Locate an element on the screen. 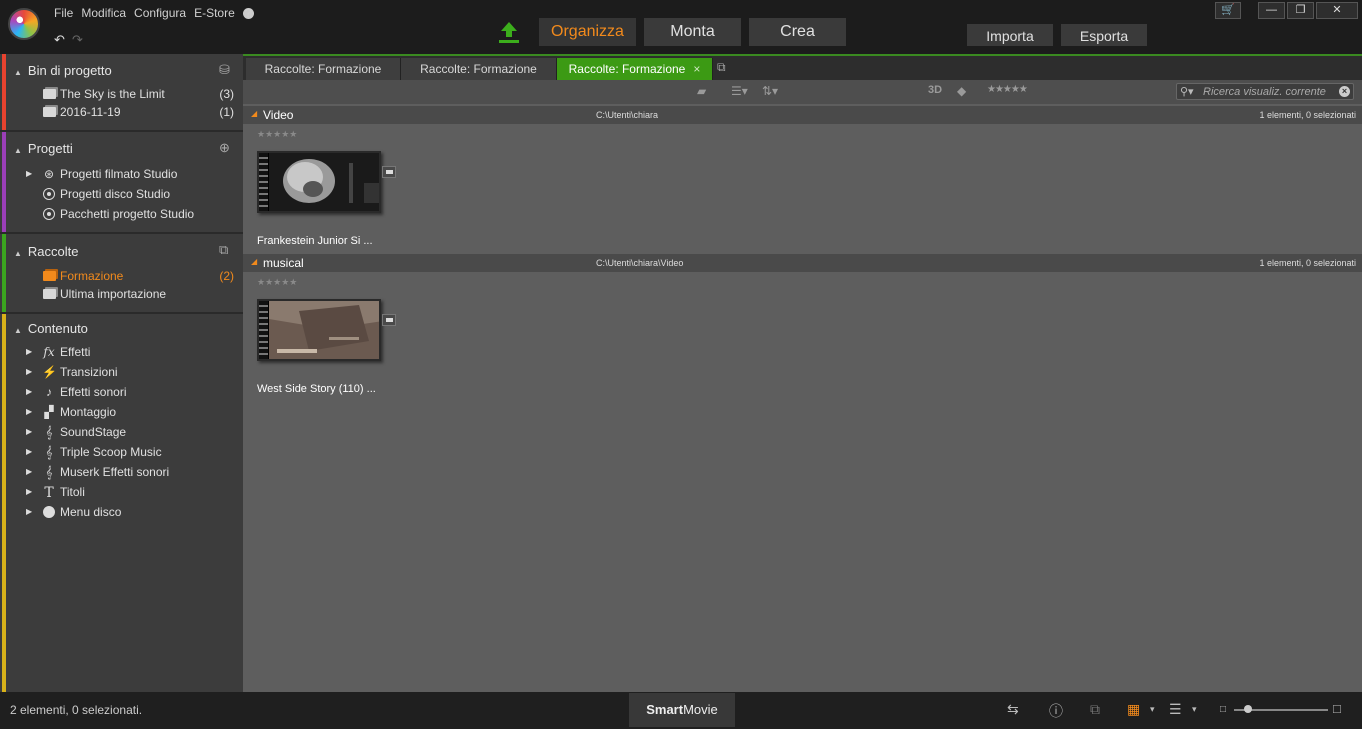 The width and height of the screenshot is (1362, 729). zoom-slider is located at coordinates (1281, 709).